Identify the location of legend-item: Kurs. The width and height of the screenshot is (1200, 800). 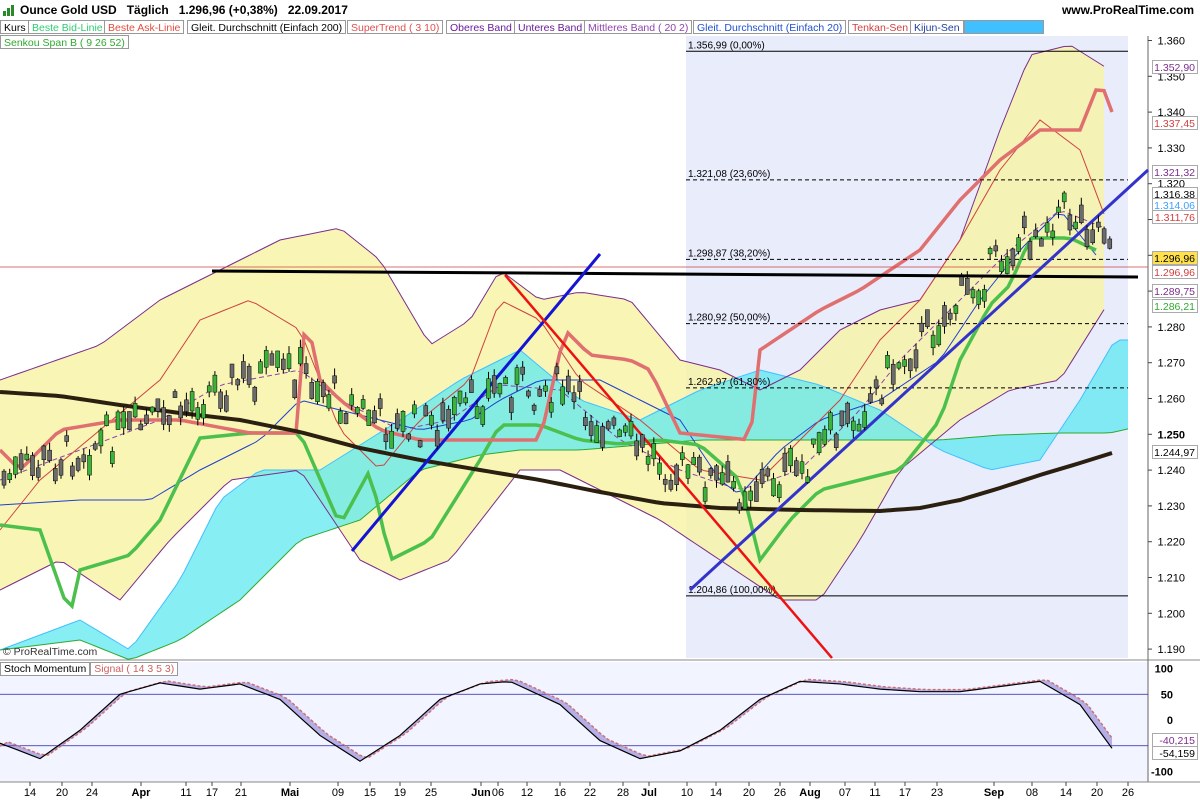
(15, 27).